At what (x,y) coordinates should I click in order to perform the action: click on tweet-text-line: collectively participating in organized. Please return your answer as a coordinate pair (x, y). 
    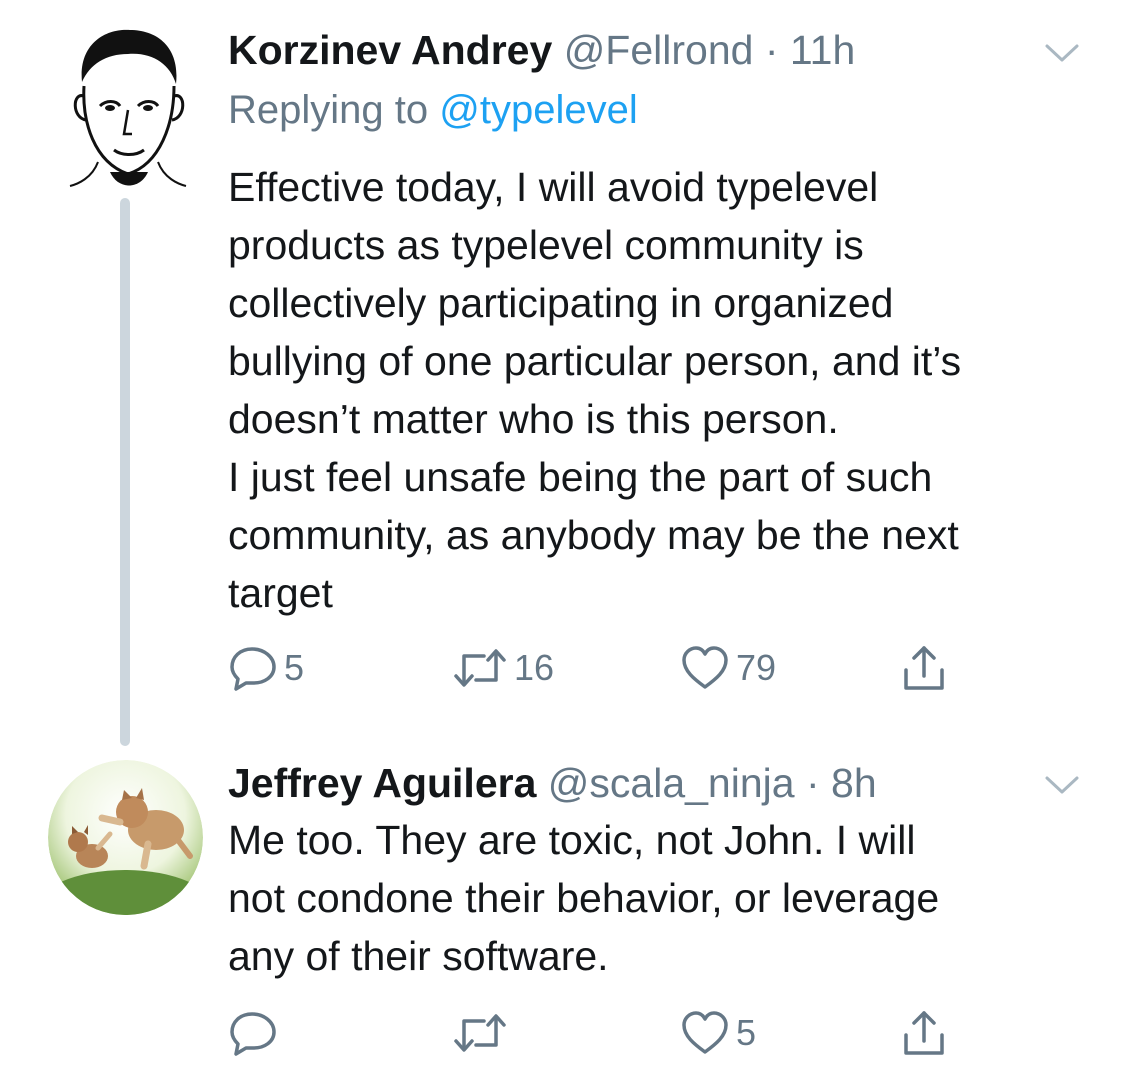
    Looking at the image, I should click on (561, 303).